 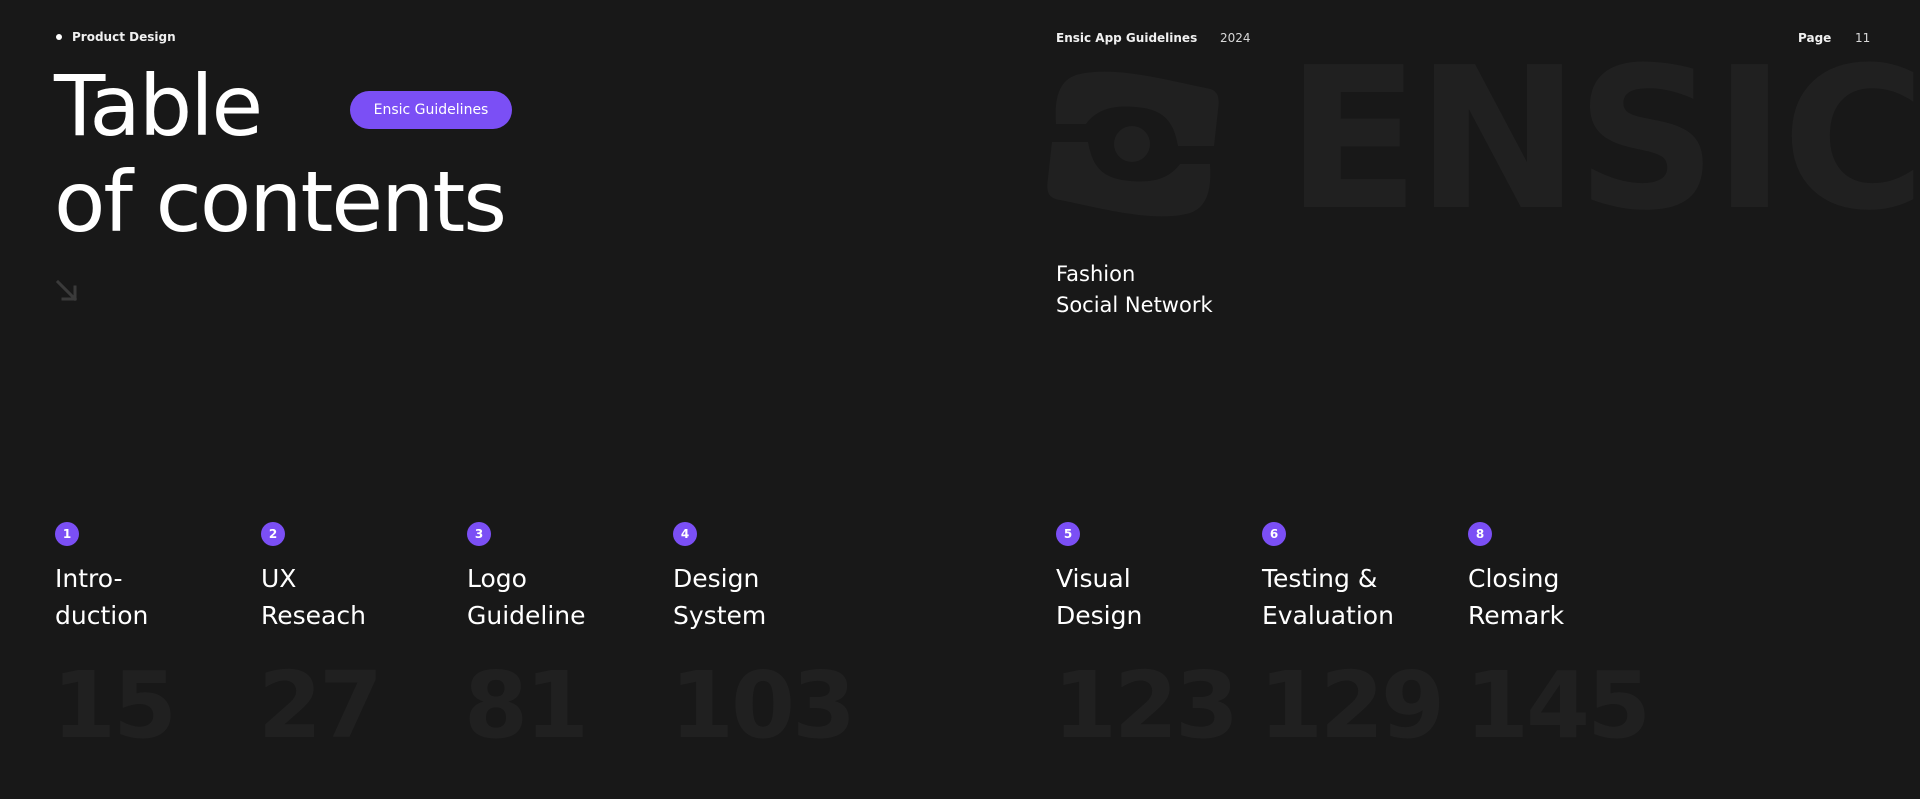 I want to click on chapter-title: UX Reseach, so click(x=361, y=597).